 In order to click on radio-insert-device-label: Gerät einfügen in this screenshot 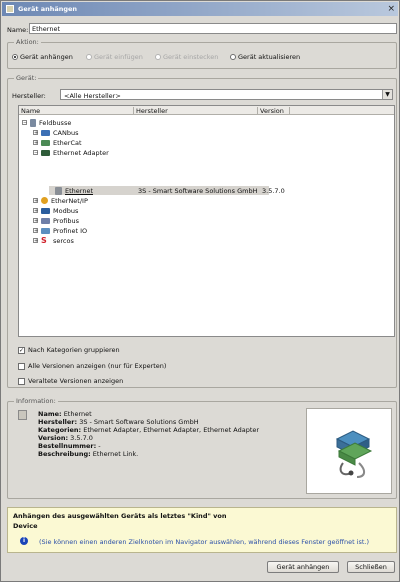, I will do `click(118, 57)`.